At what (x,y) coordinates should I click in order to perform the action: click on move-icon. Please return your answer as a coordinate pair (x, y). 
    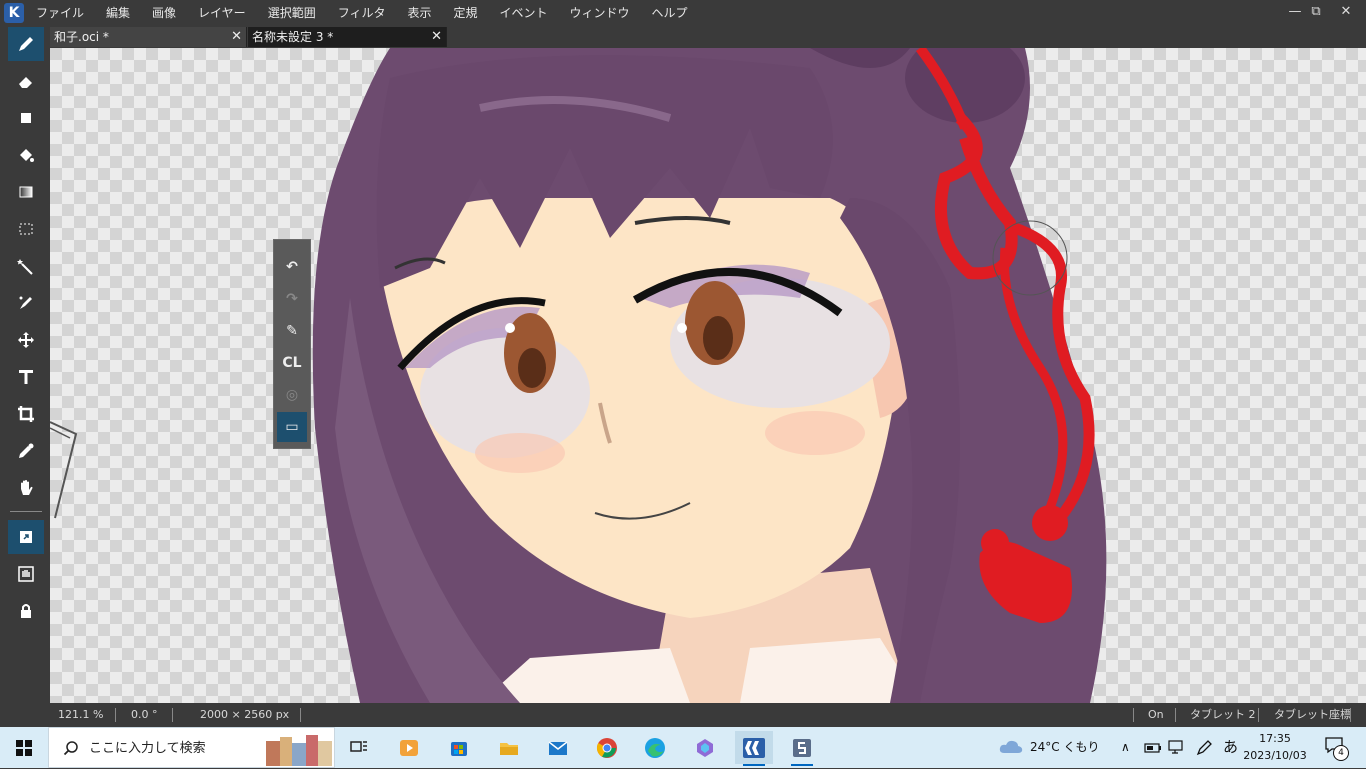
    Looking at the image, I should click on (26, 340).